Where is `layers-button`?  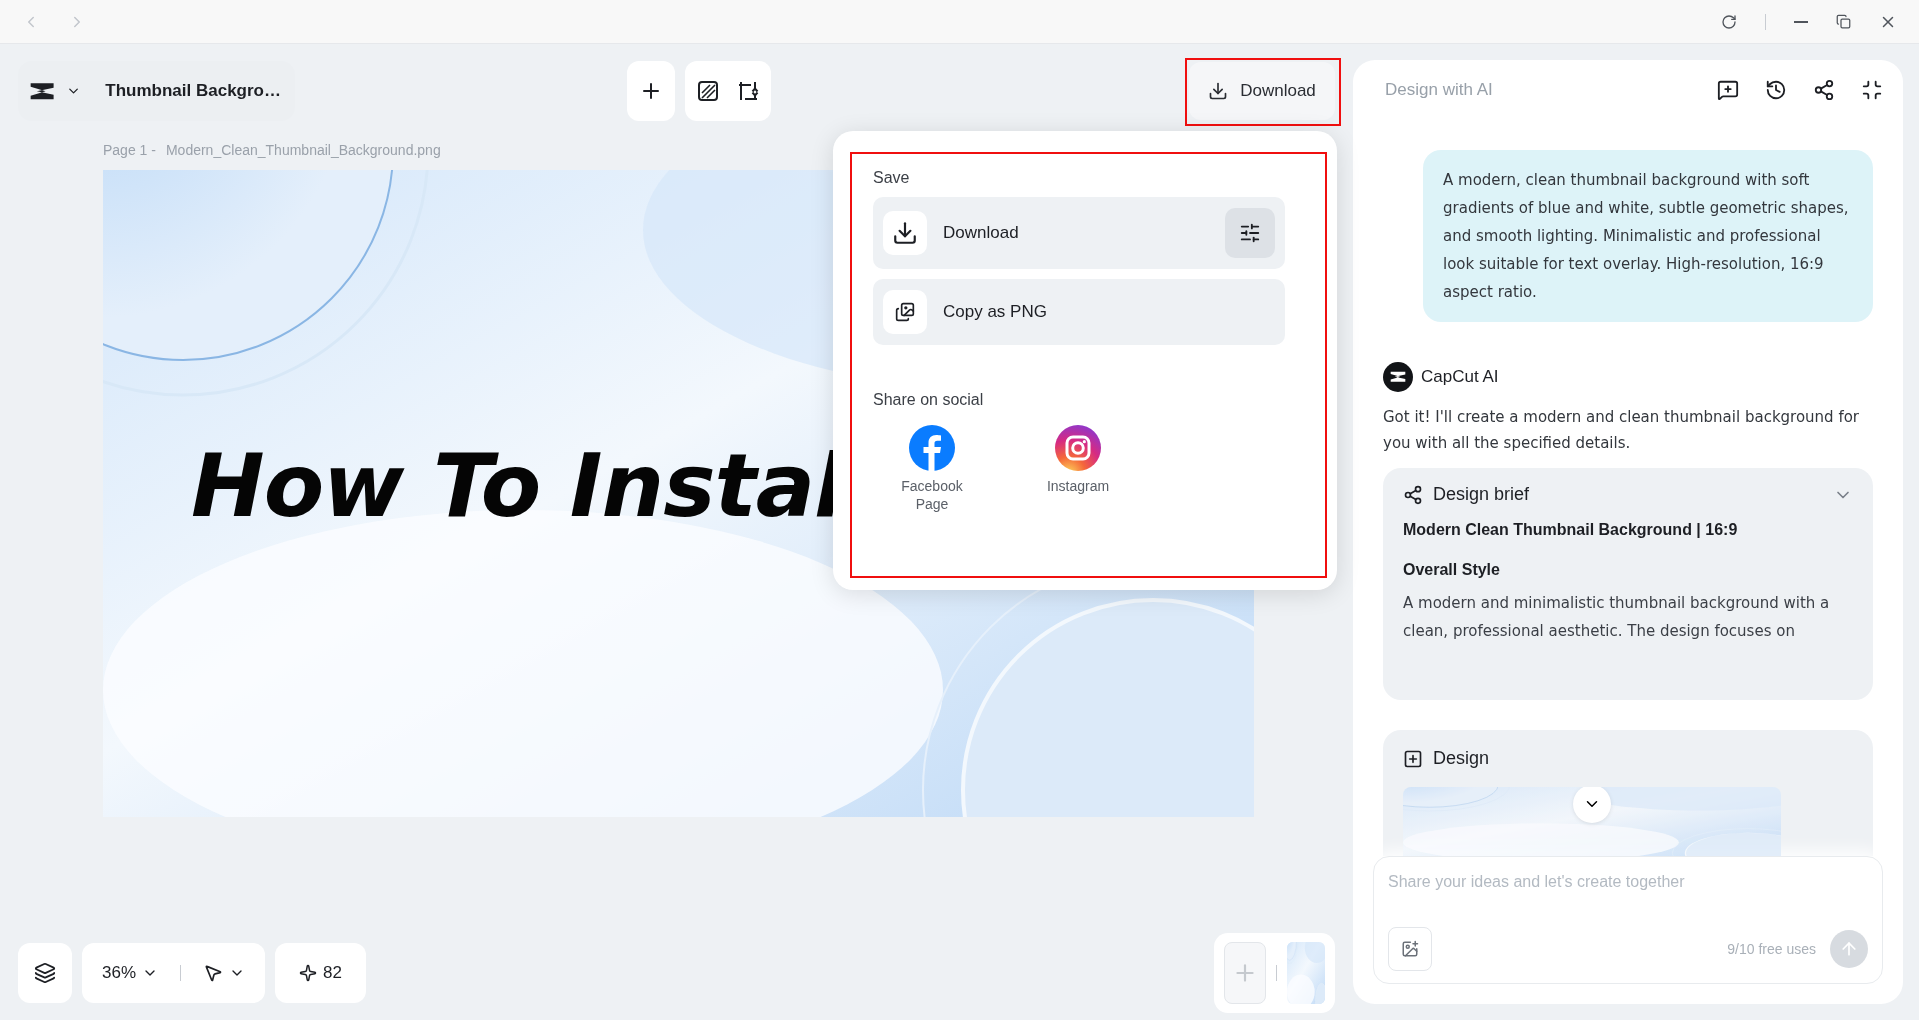
layers-button is located at coordinates (45, 973).